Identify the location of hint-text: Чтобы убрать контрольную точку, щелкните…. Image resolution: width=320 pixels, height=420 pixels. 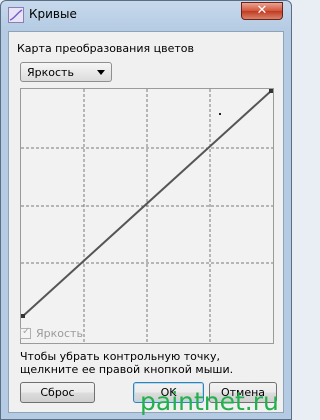
(127, 363).